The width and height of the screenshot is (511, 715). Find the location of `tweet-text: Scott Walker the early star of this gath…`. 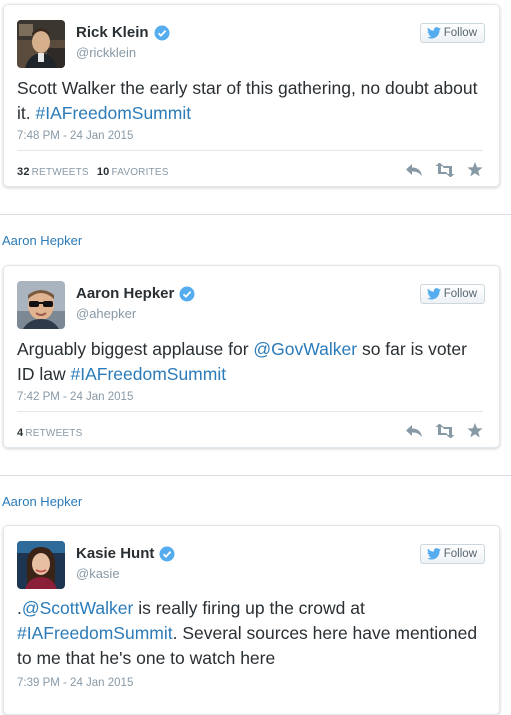

tweet-text: Scott Walker the early star of this gath… is located at coordinates (249, 101).